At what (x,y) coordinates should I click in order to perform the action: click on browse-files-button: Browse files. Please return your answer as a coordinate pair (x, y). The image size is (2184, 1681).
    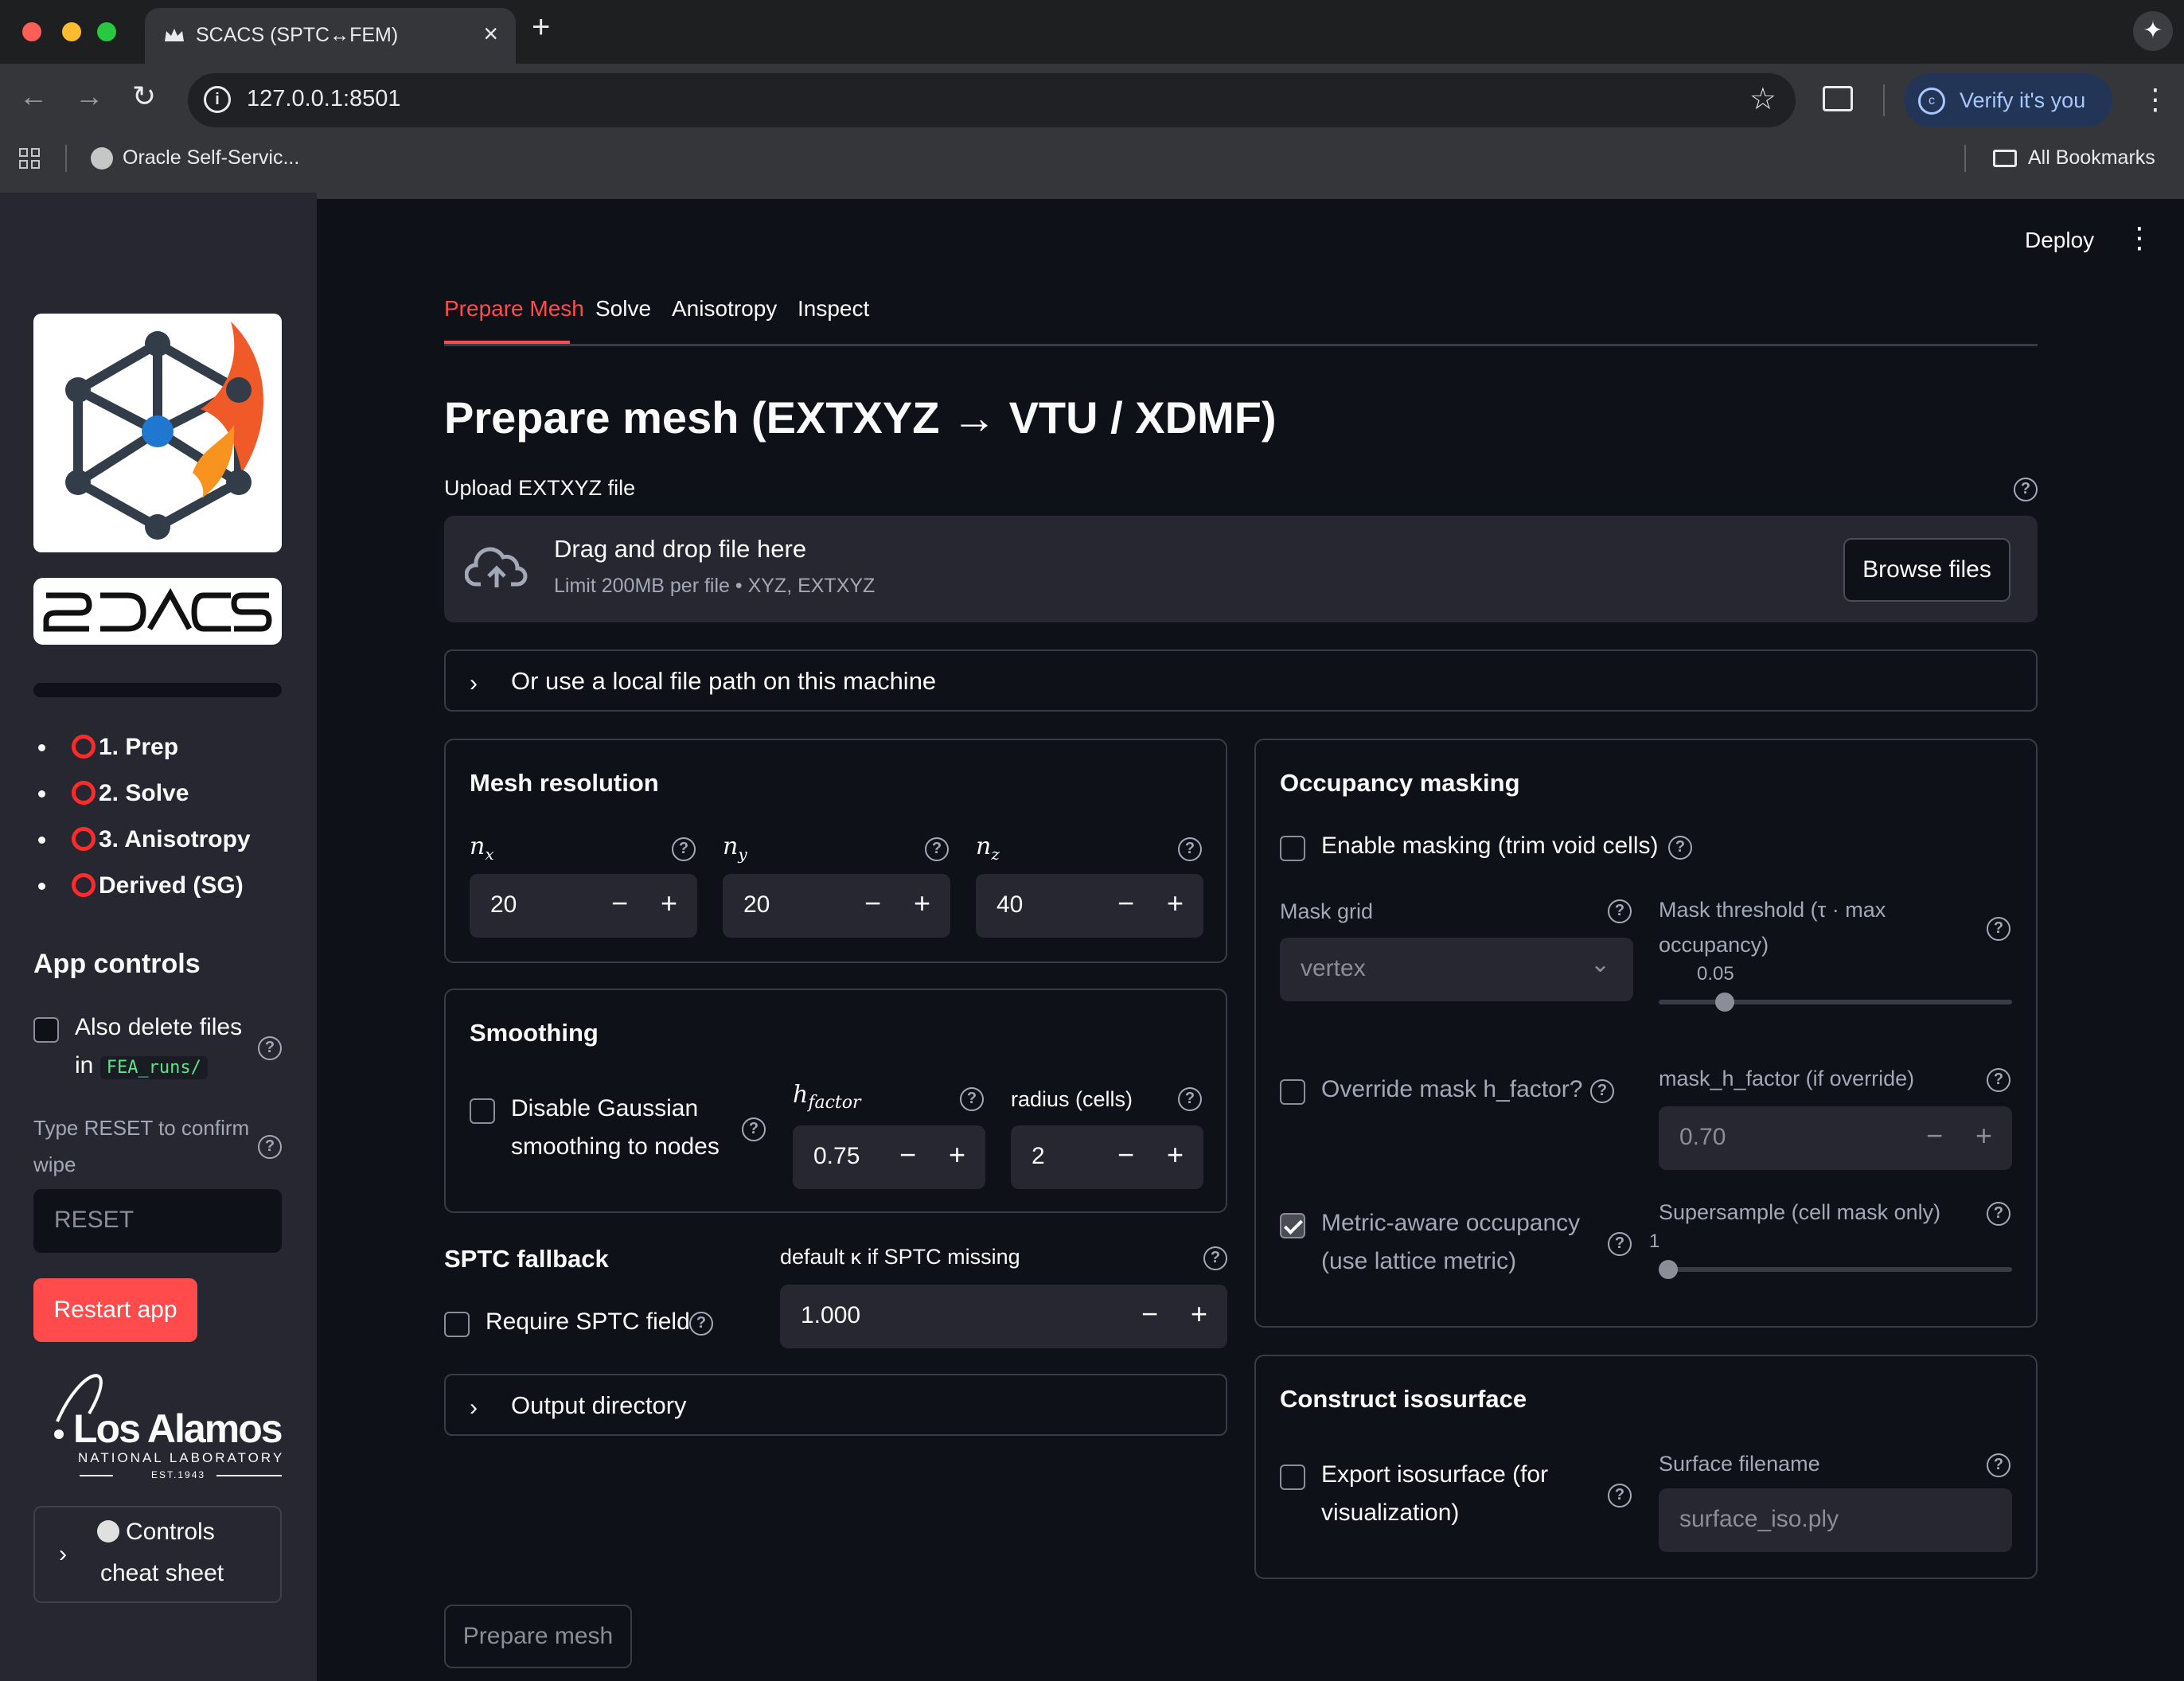
    Looking at the image, I should click on (1926, 570).